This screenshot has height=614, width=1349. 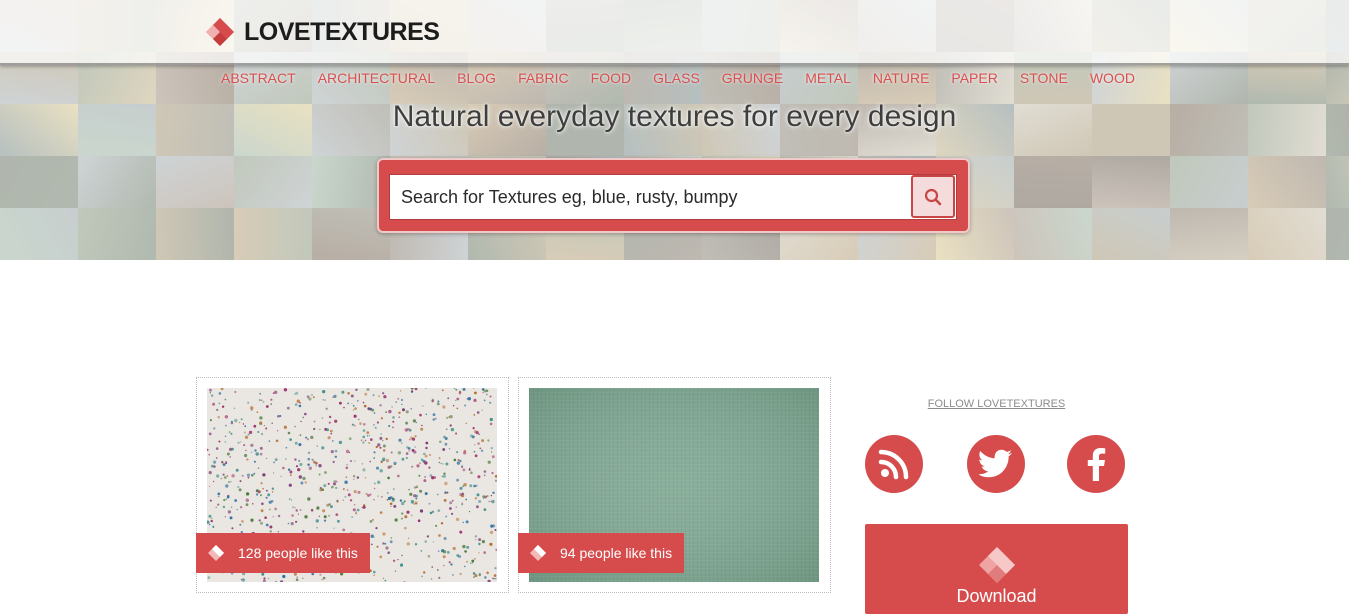 I want to click on nav-item-grunge: GRUNGE, so click(x=752, y=78).